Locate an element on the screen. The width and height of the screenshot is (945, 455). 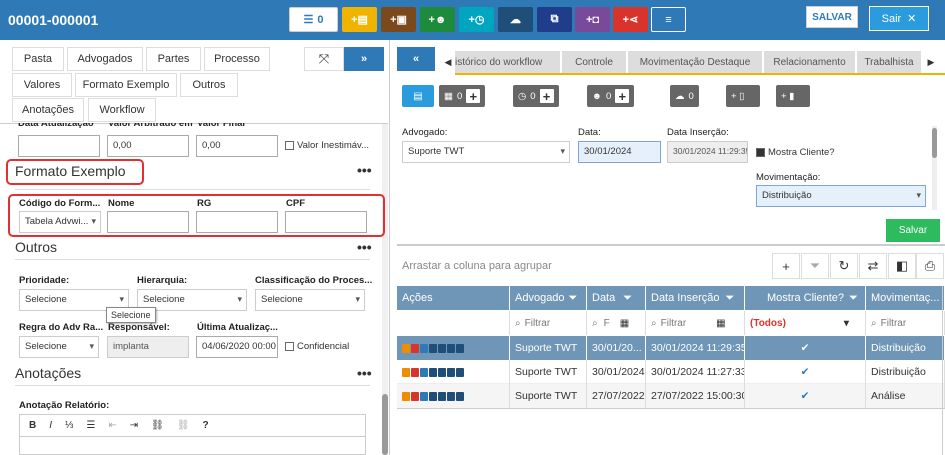
indent-icon: ⇥ is located at coordinates (134, 425).